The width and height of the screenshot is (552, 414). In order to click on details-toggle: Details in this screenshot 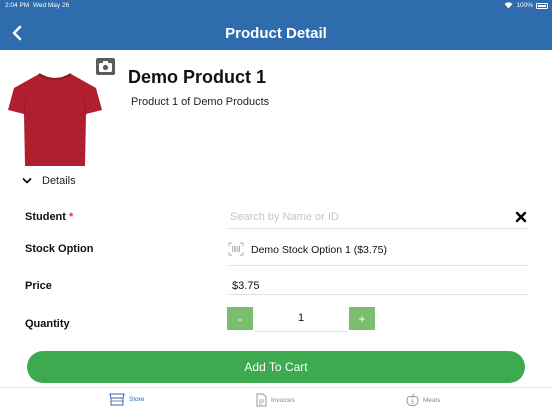, I will do `click(49, 181)`.